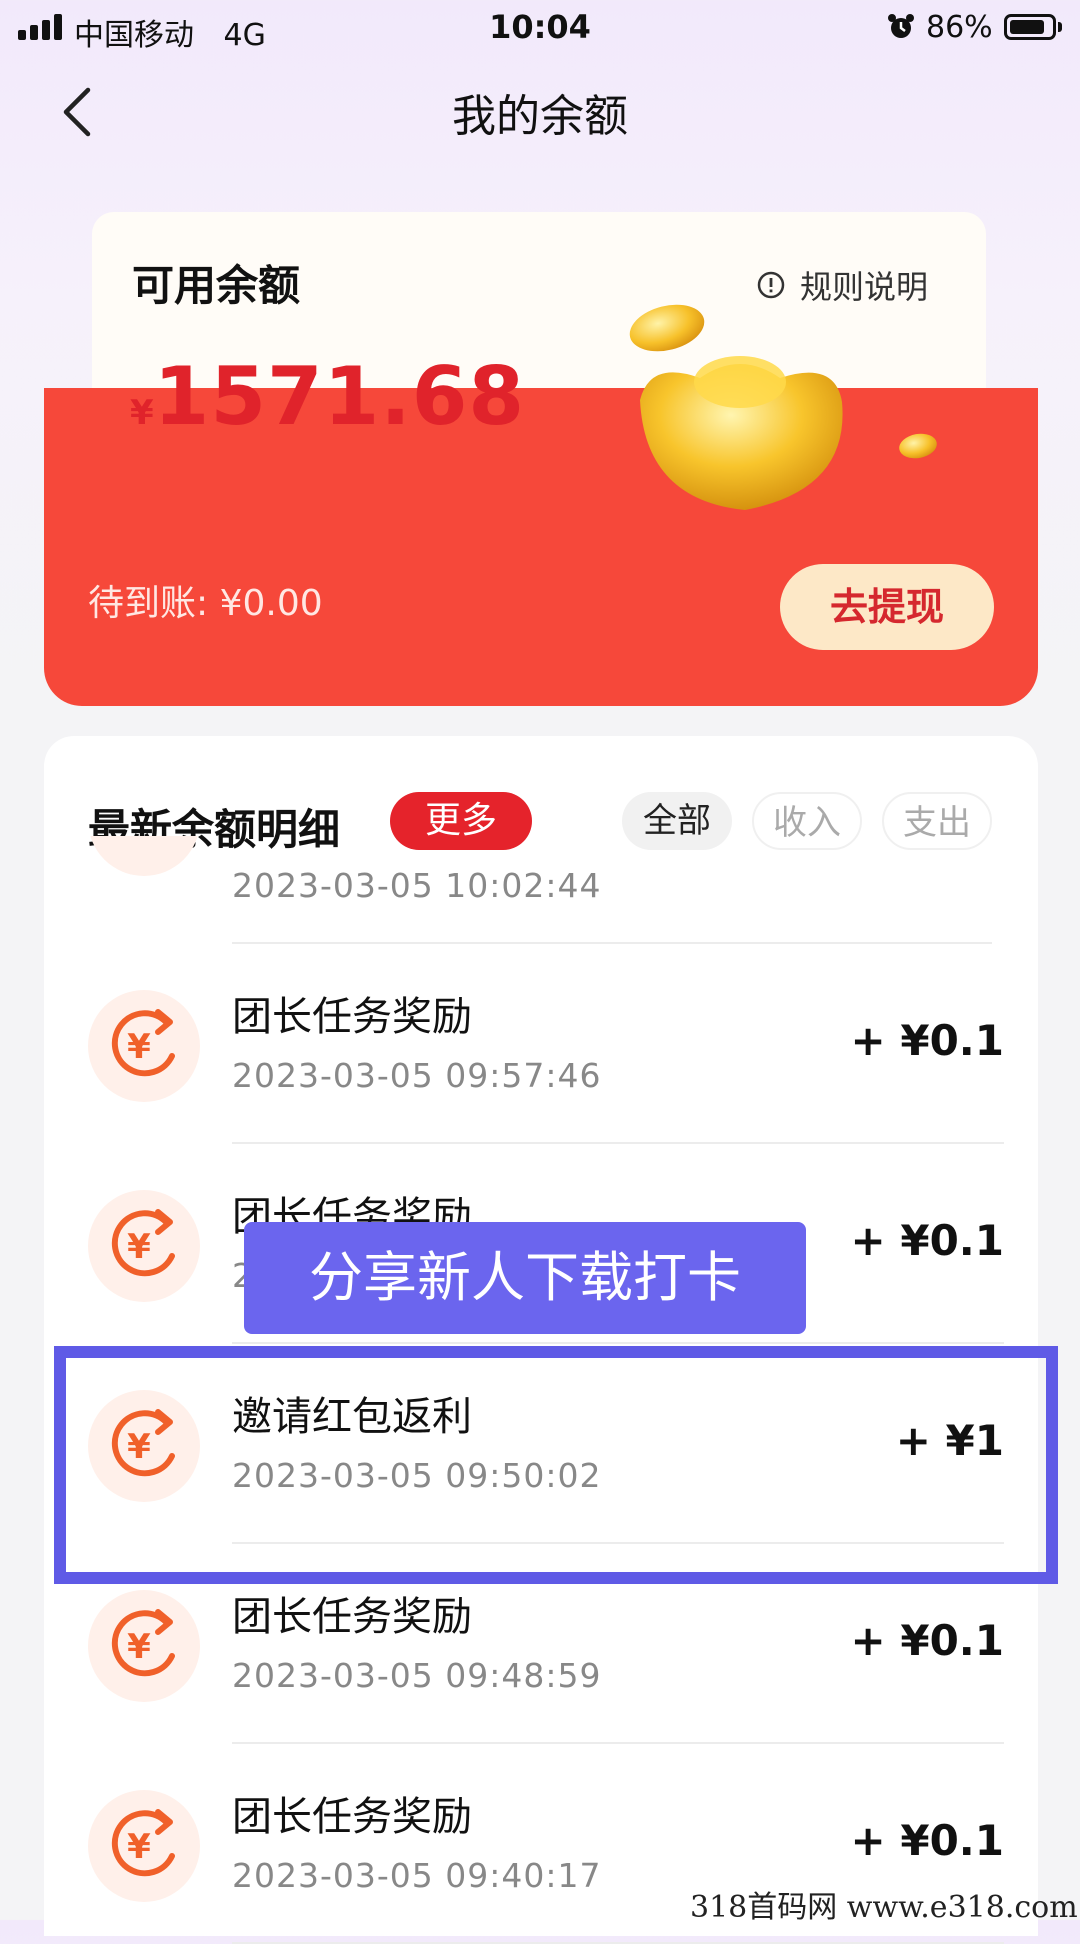 This screenshot has height=1944, width=1080. What do you see at coordinates (417, 1675) in the screenshot?
I see `transaction-time: 2023-03-05 09:48:59` at bounding box center [417, 1675].